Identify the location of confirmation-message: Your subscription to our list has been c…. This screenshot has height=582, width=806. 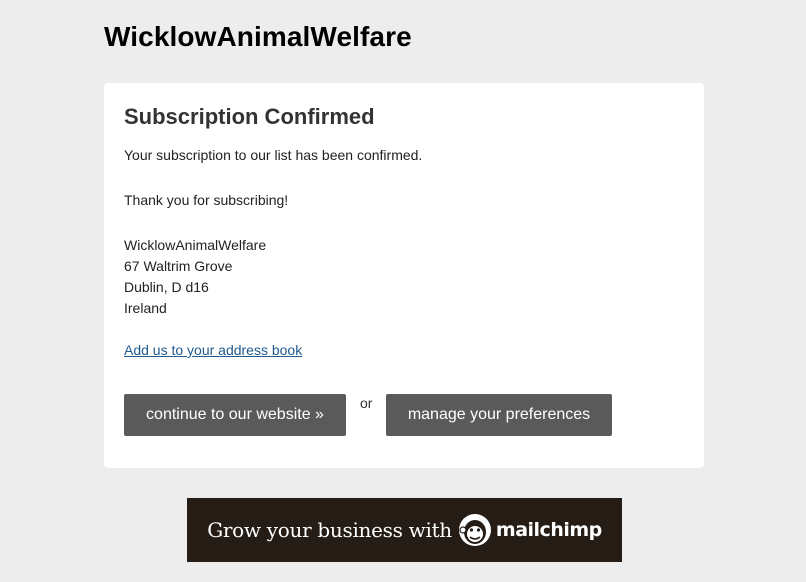
(273, 155).